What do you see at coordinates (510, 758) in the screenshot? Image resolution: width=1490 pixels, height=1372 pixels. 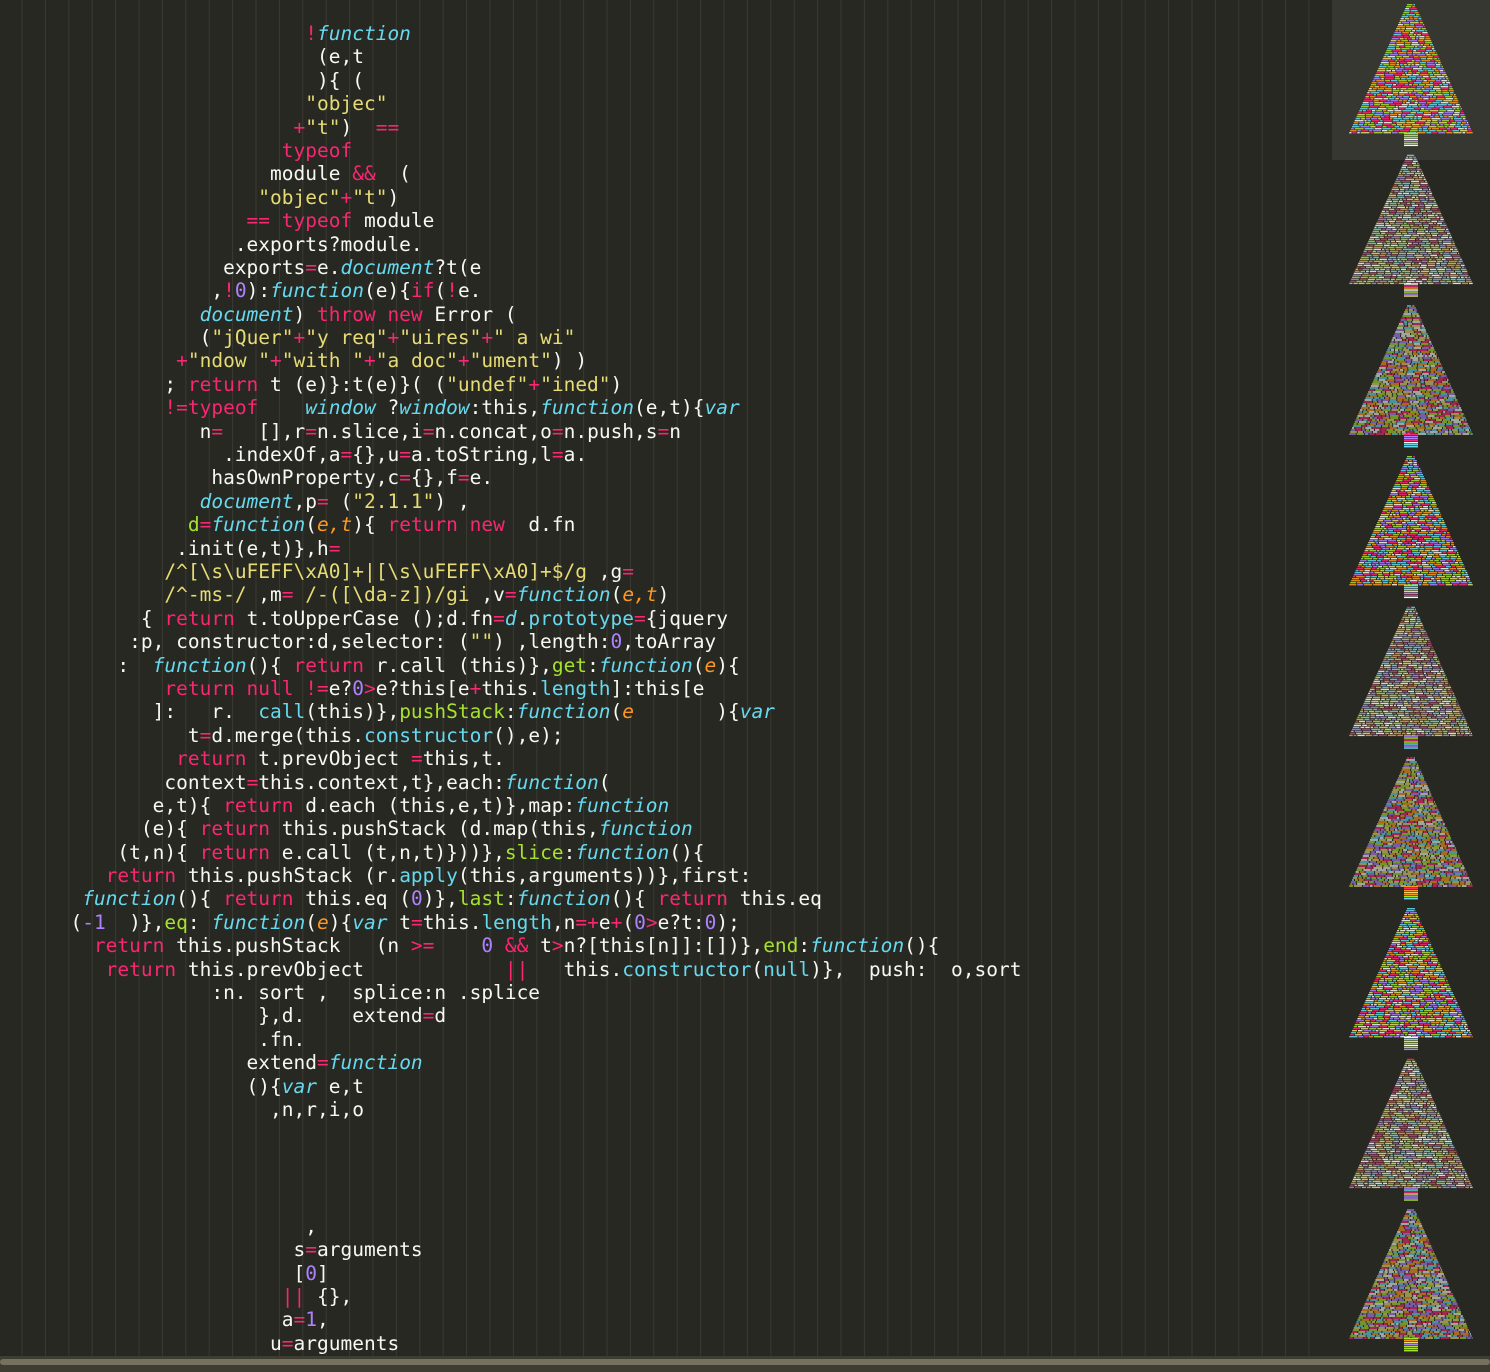 I see `code-line: return t.prevObject =this,t.` at bounding box center [510, 758].